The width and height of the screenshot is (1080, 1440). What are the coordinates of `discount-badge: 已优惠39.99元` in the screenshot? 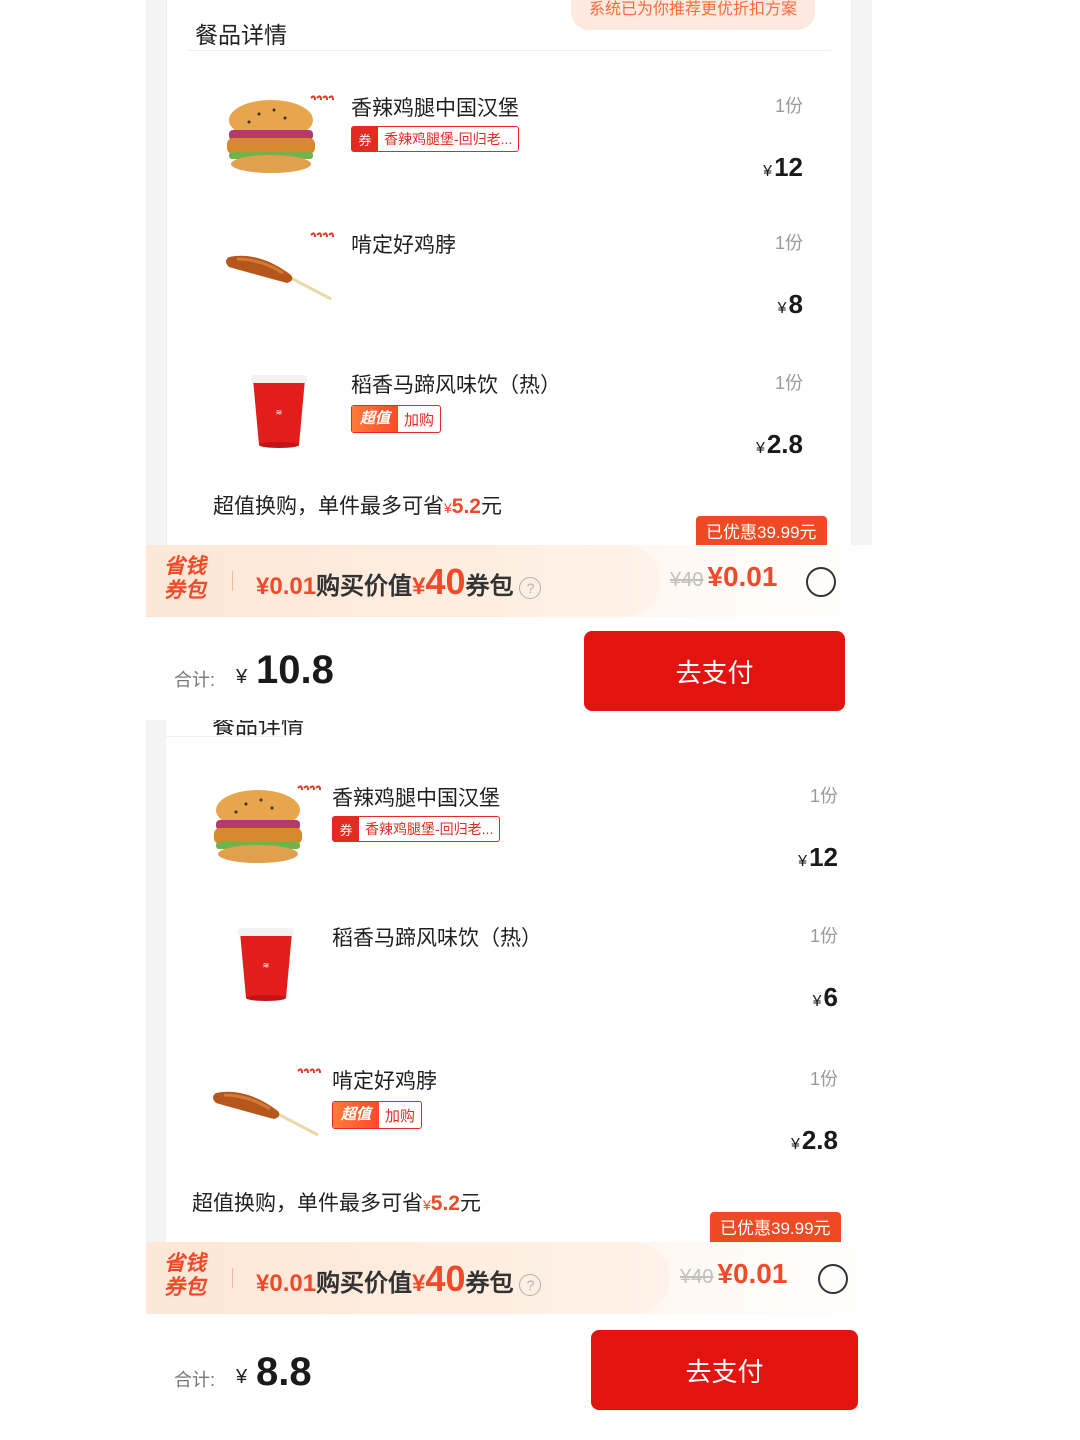 It's located at (775, 1229).